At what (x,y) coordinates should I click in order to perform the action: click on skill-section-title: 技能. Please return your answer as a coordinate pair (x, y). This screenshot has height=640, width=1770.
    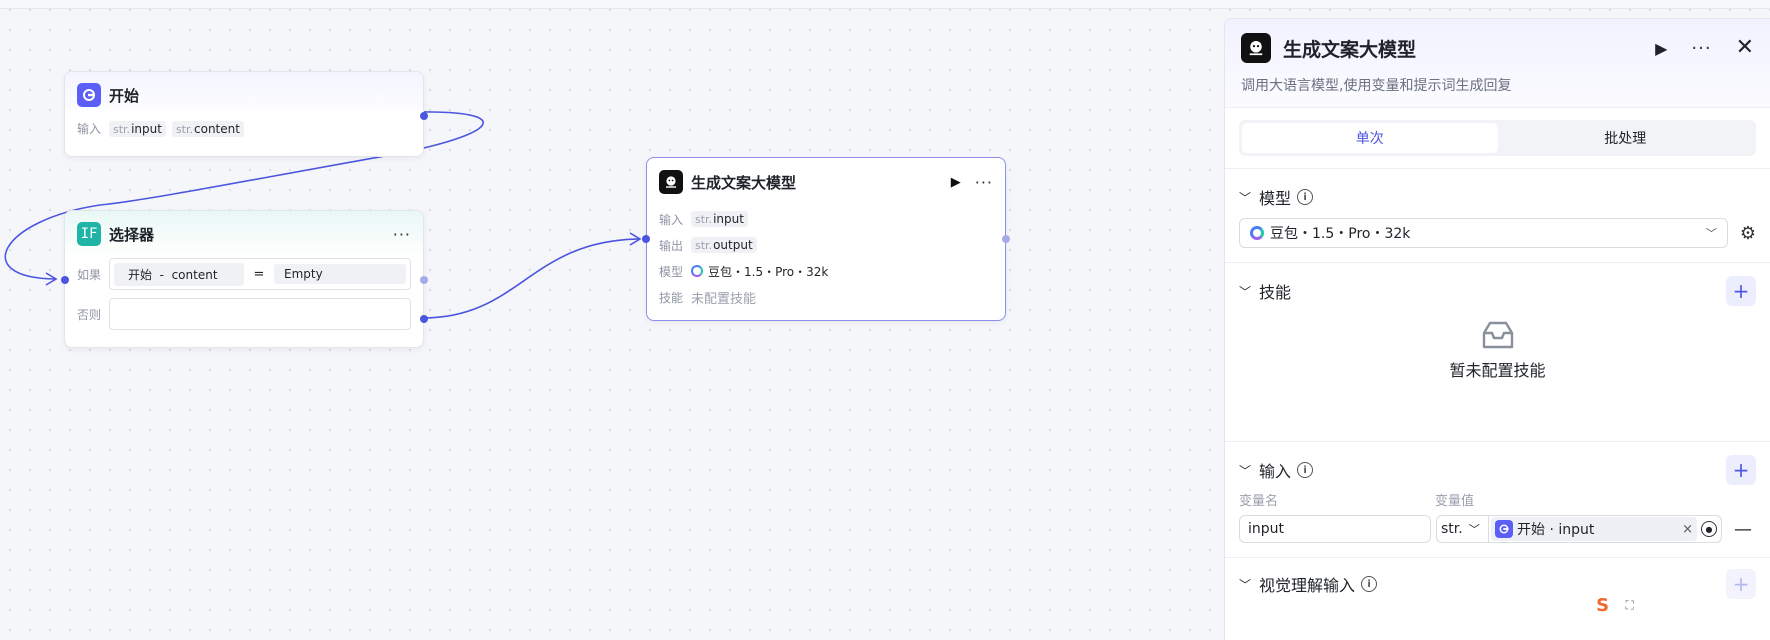
    Looking at the image, I should click on (1275, 292).